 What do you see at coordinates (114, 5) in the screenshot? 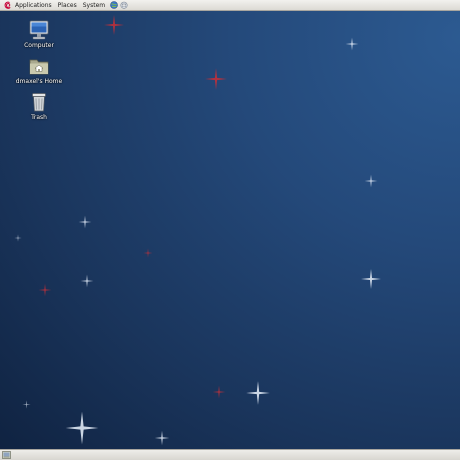
I see `web-browser-icon` at bounding box center [114, 5].